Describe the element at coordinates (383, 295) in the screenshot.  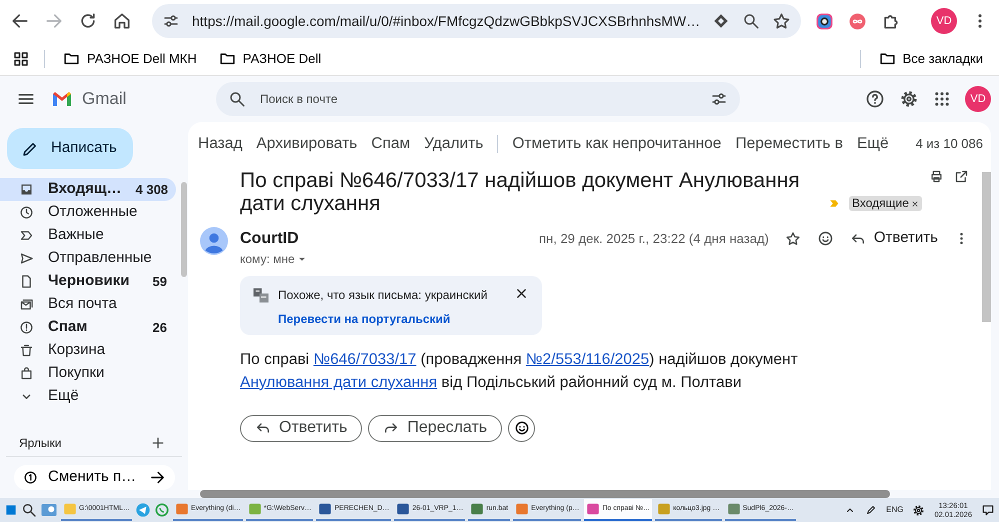
I see `language-notice: Похоже, что язык письма: украинский` at that location.